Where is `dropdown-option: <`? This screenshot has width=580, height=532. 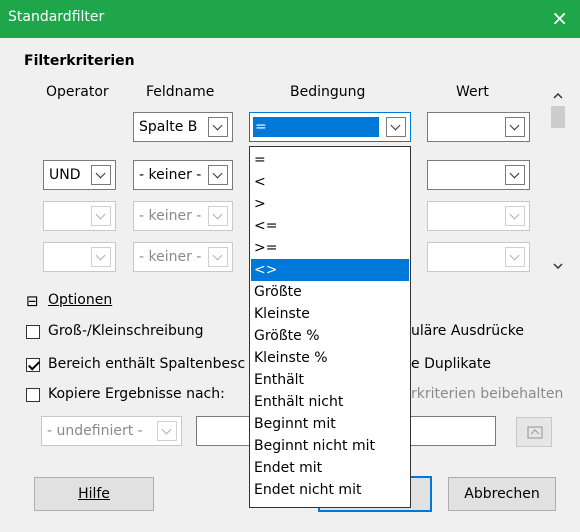 dropdown-option: < is located at coordinates (330, 182).